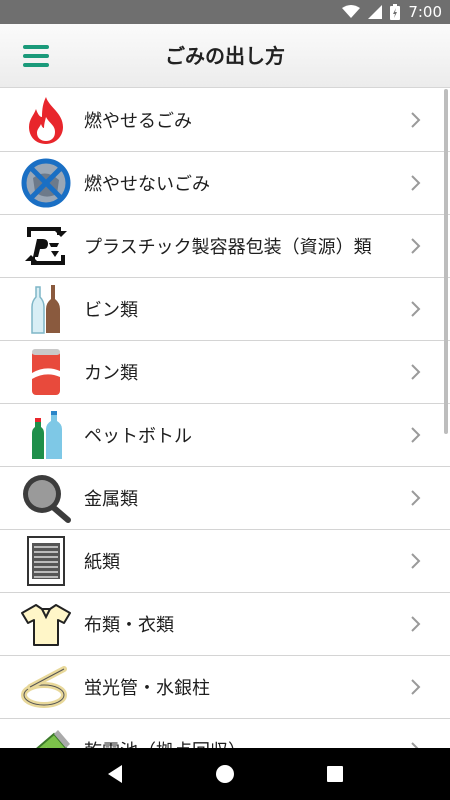 This screenshot has width=450, height=800. I want to click on status-bar: 7:00, so click(225, 12).